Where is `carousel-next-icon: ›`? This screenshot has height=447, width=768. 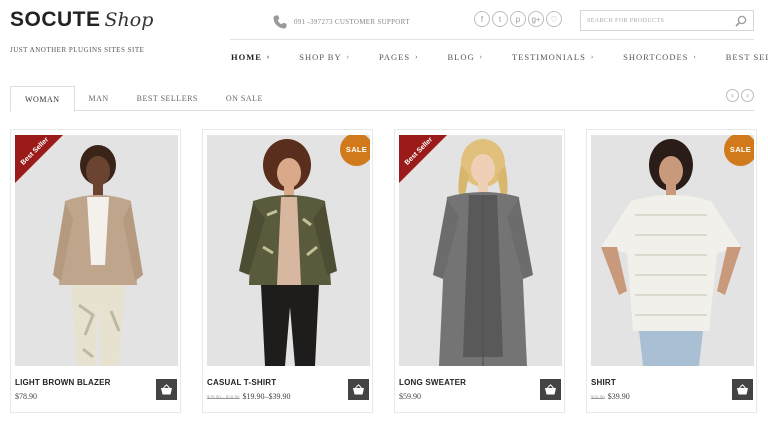 carousel-next-icon: › is located at coordinates (747, 95).